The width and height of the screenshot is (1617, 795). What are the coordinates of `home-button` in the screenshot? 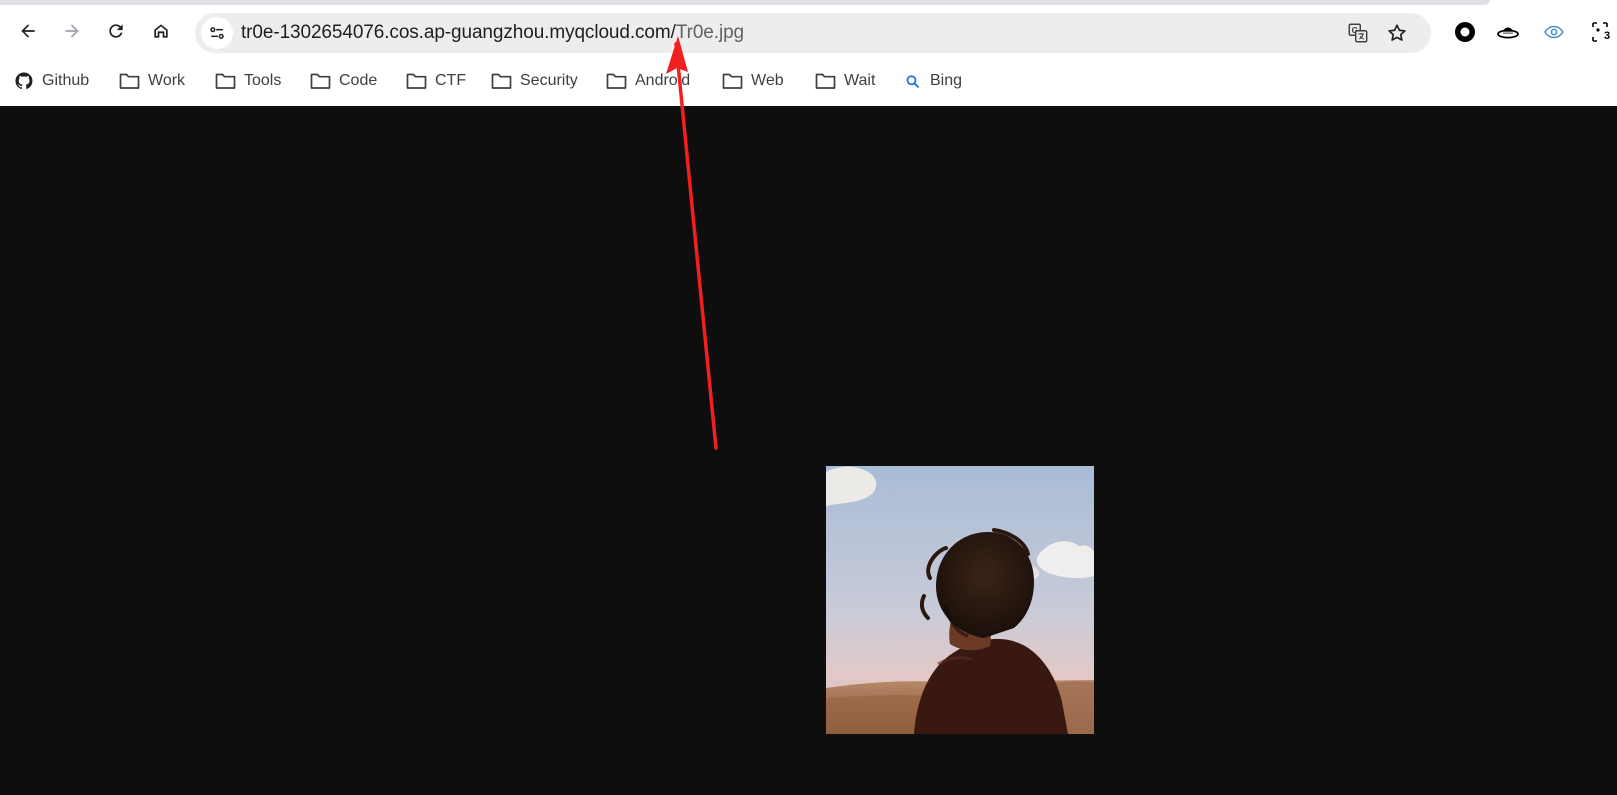 It's located at (161, 31).